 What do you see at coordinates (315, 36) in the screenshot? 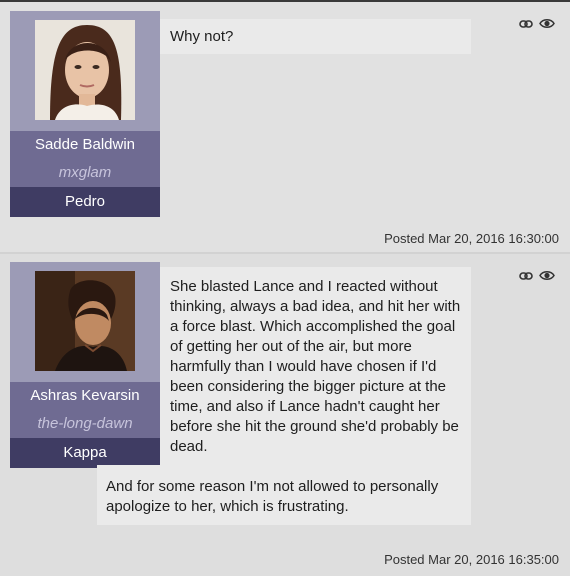
I see `message-bubble: Why not?` at bounding box center [315, 36].